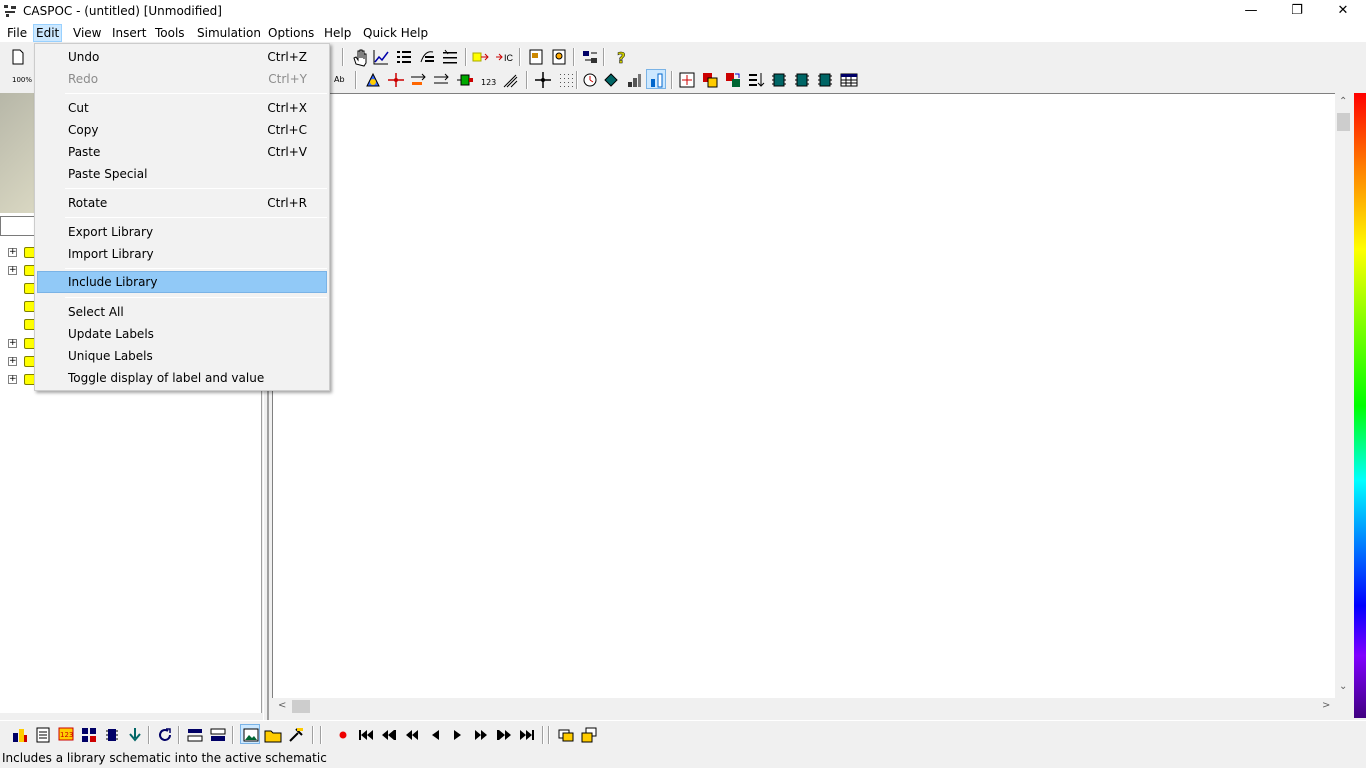  I want to click on fast-rewind-button, so click(389, 735).